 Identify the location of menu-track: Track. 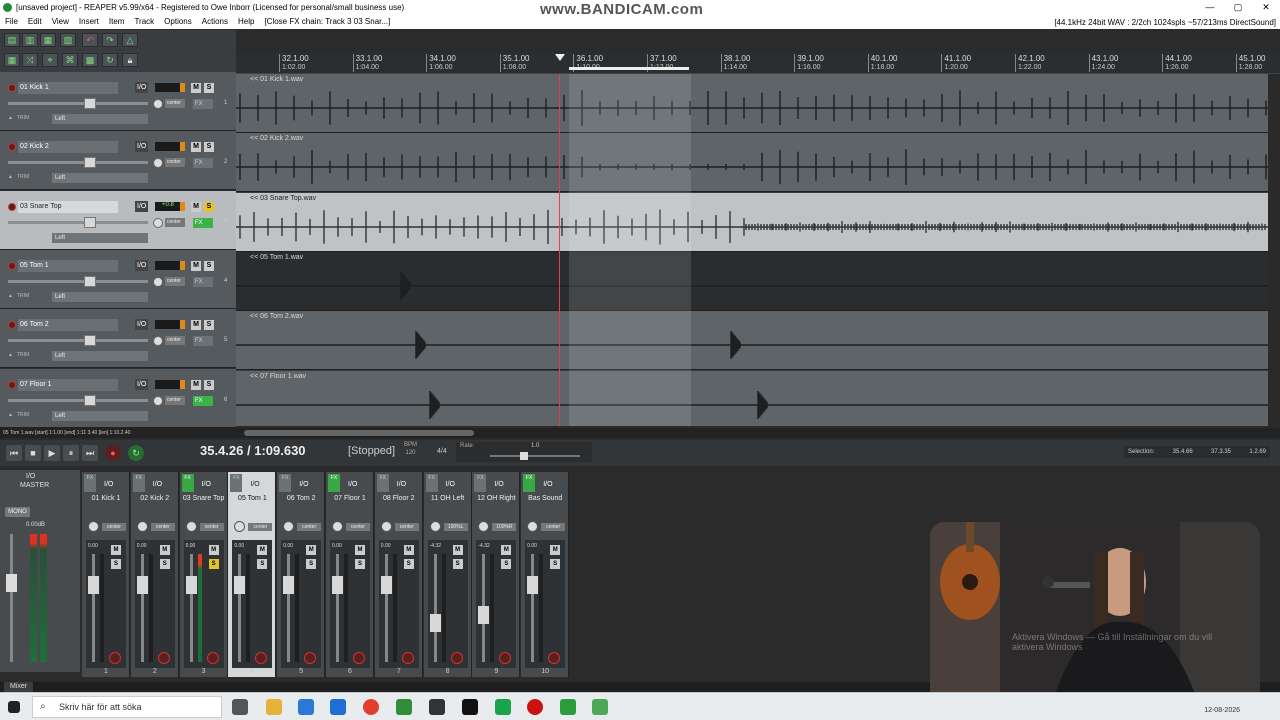
(144, 22).